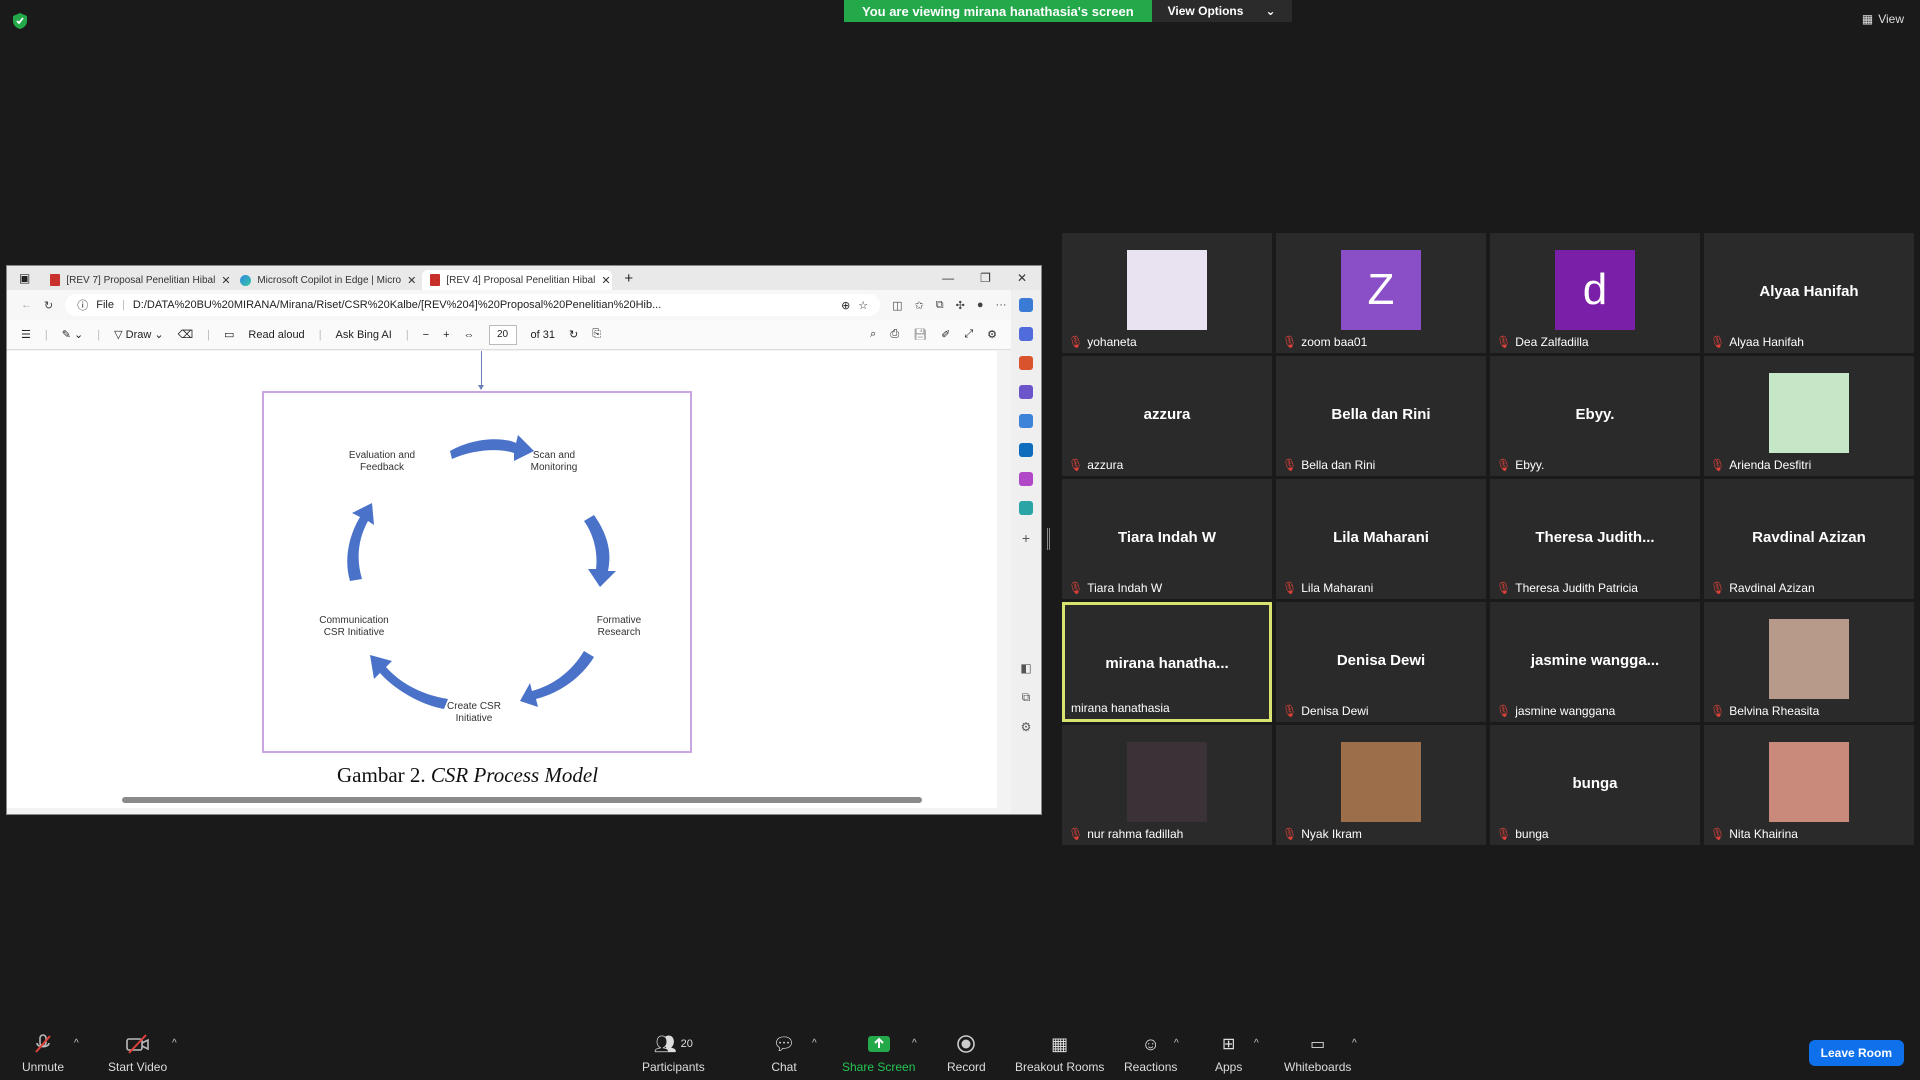 This screenshot has height=1080, width=1920. Describe the element at coordinates (186, 334) in the screenshot. I see `erase-icon: ⌫` at that location.